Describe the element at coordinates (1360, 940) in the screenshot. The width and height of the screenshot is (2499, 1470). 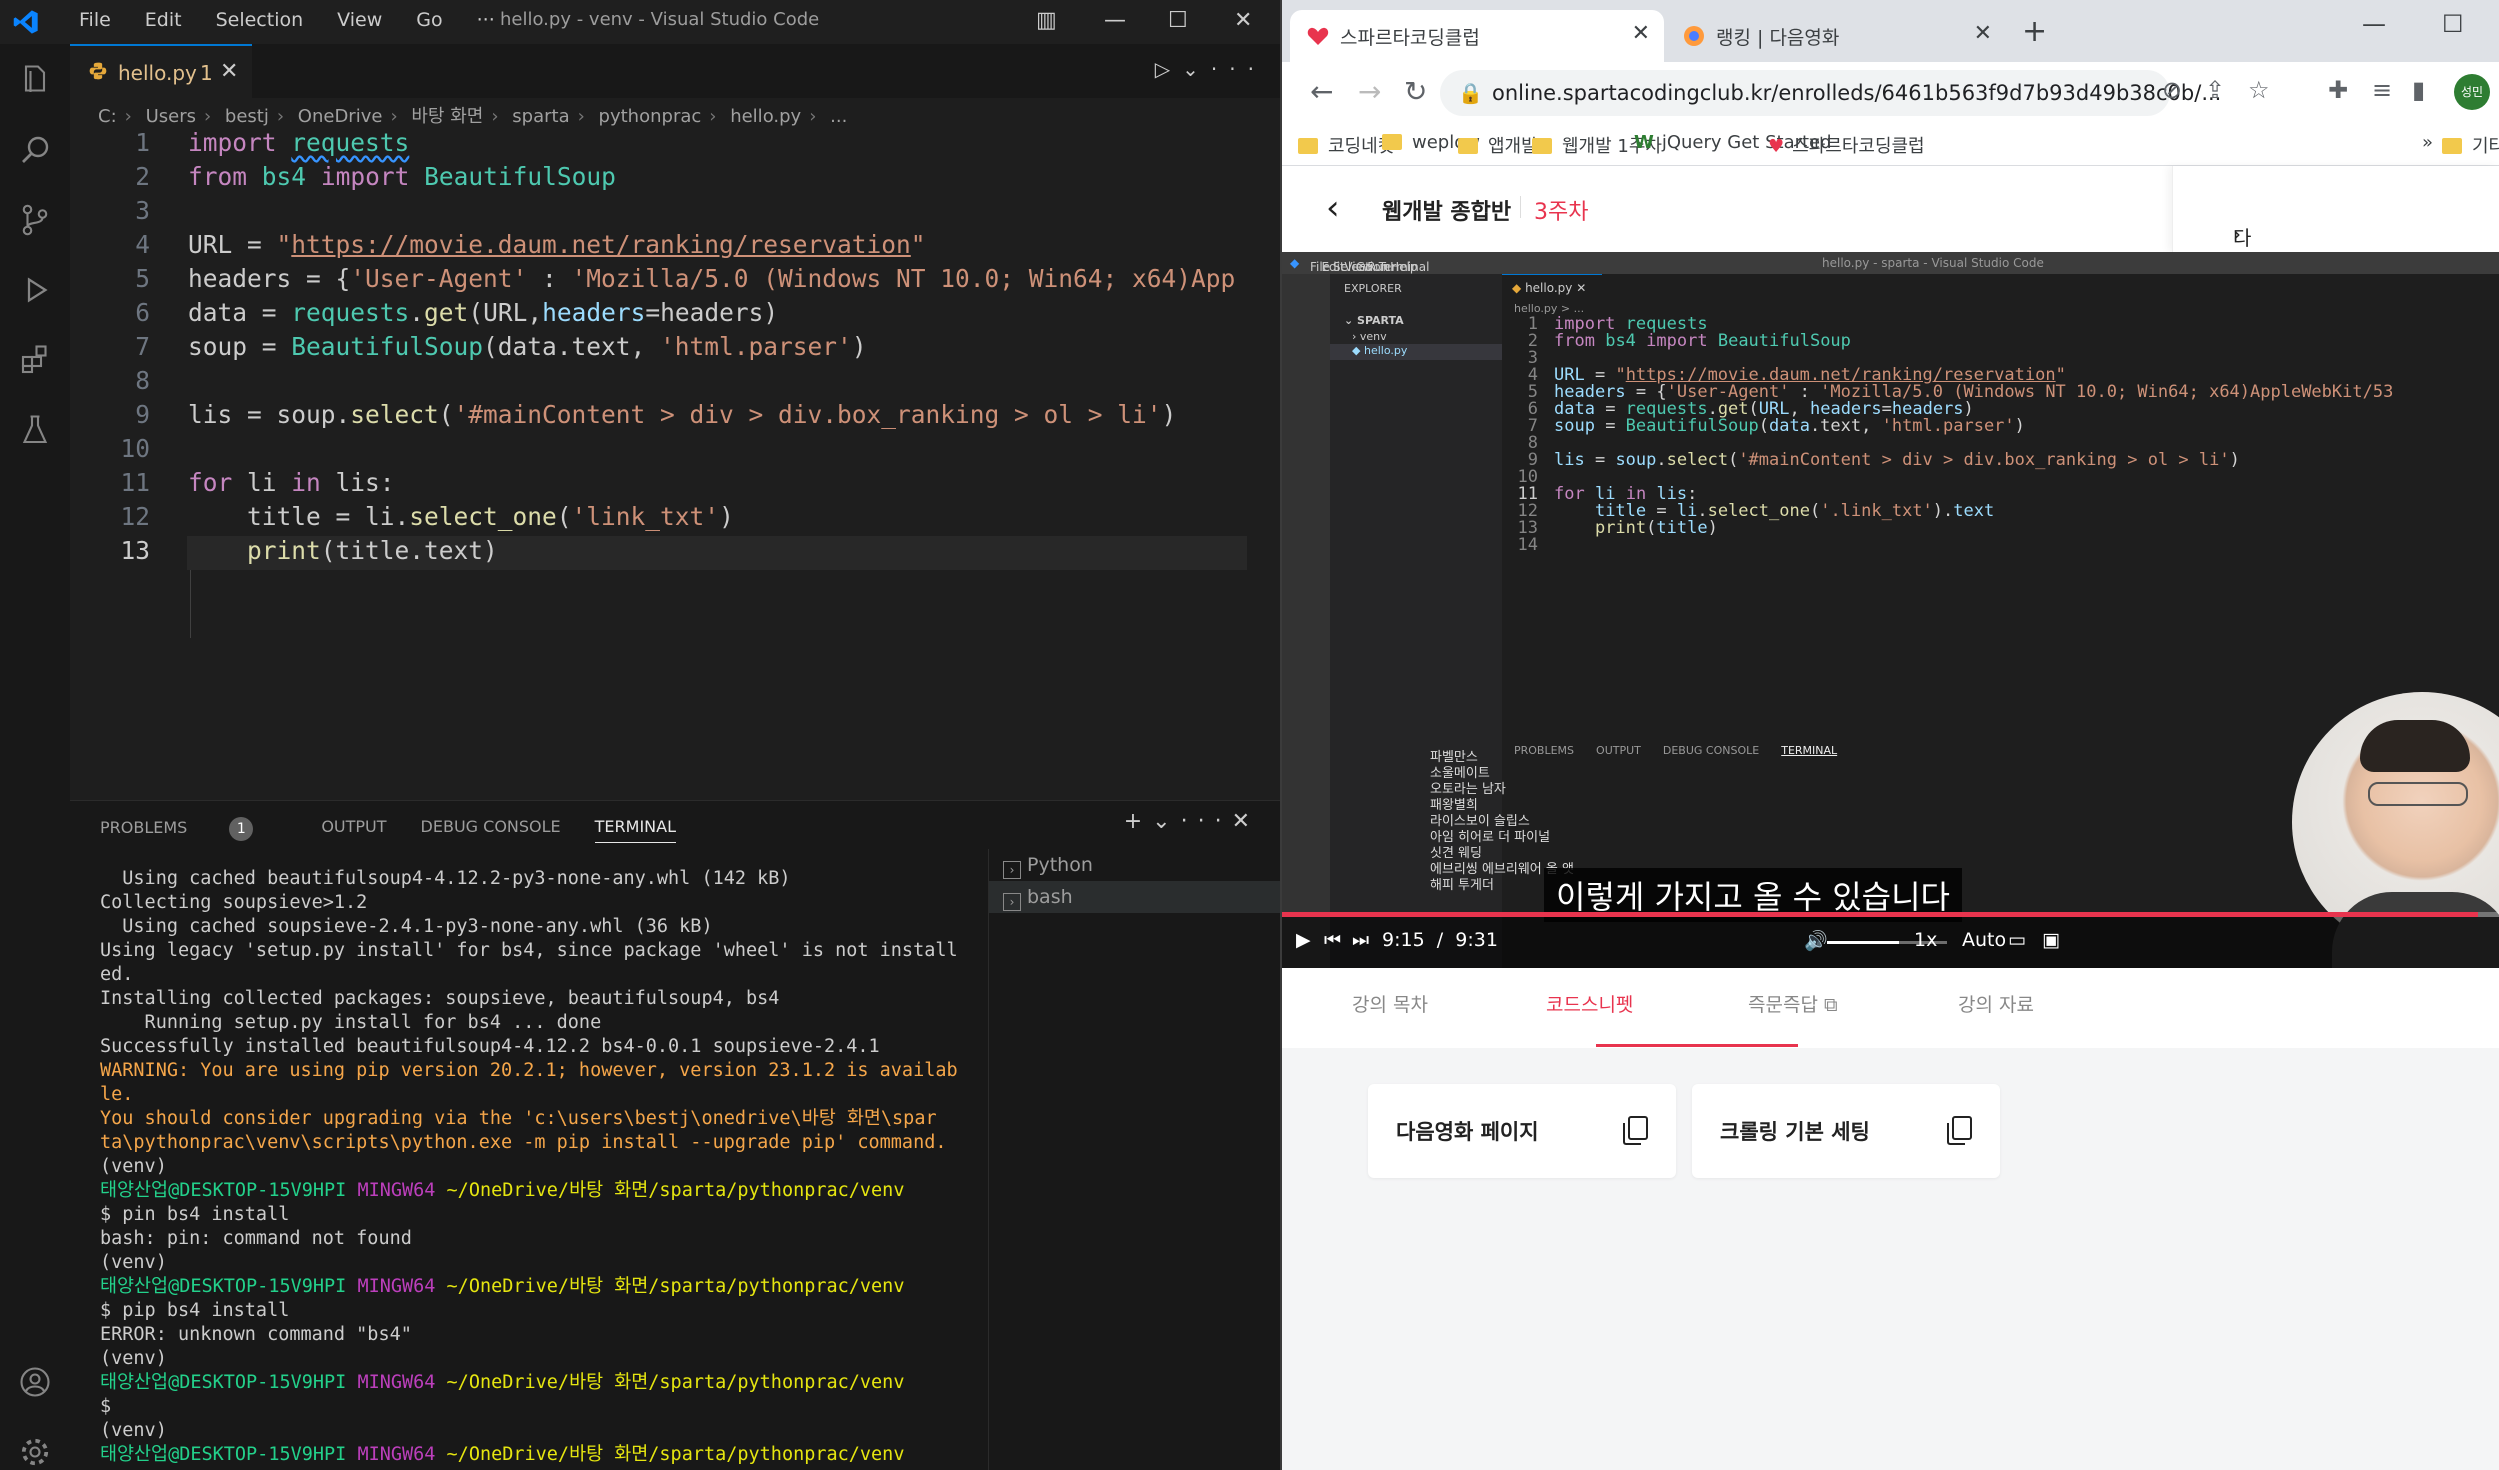
I see `skip-forward-icon: ⏭` at that location.